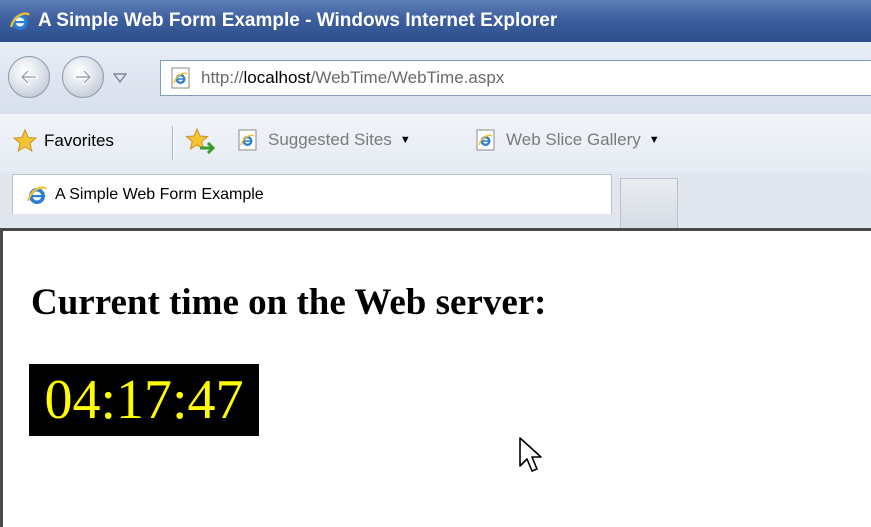  I want to click on forward-button, so click(83, 77).